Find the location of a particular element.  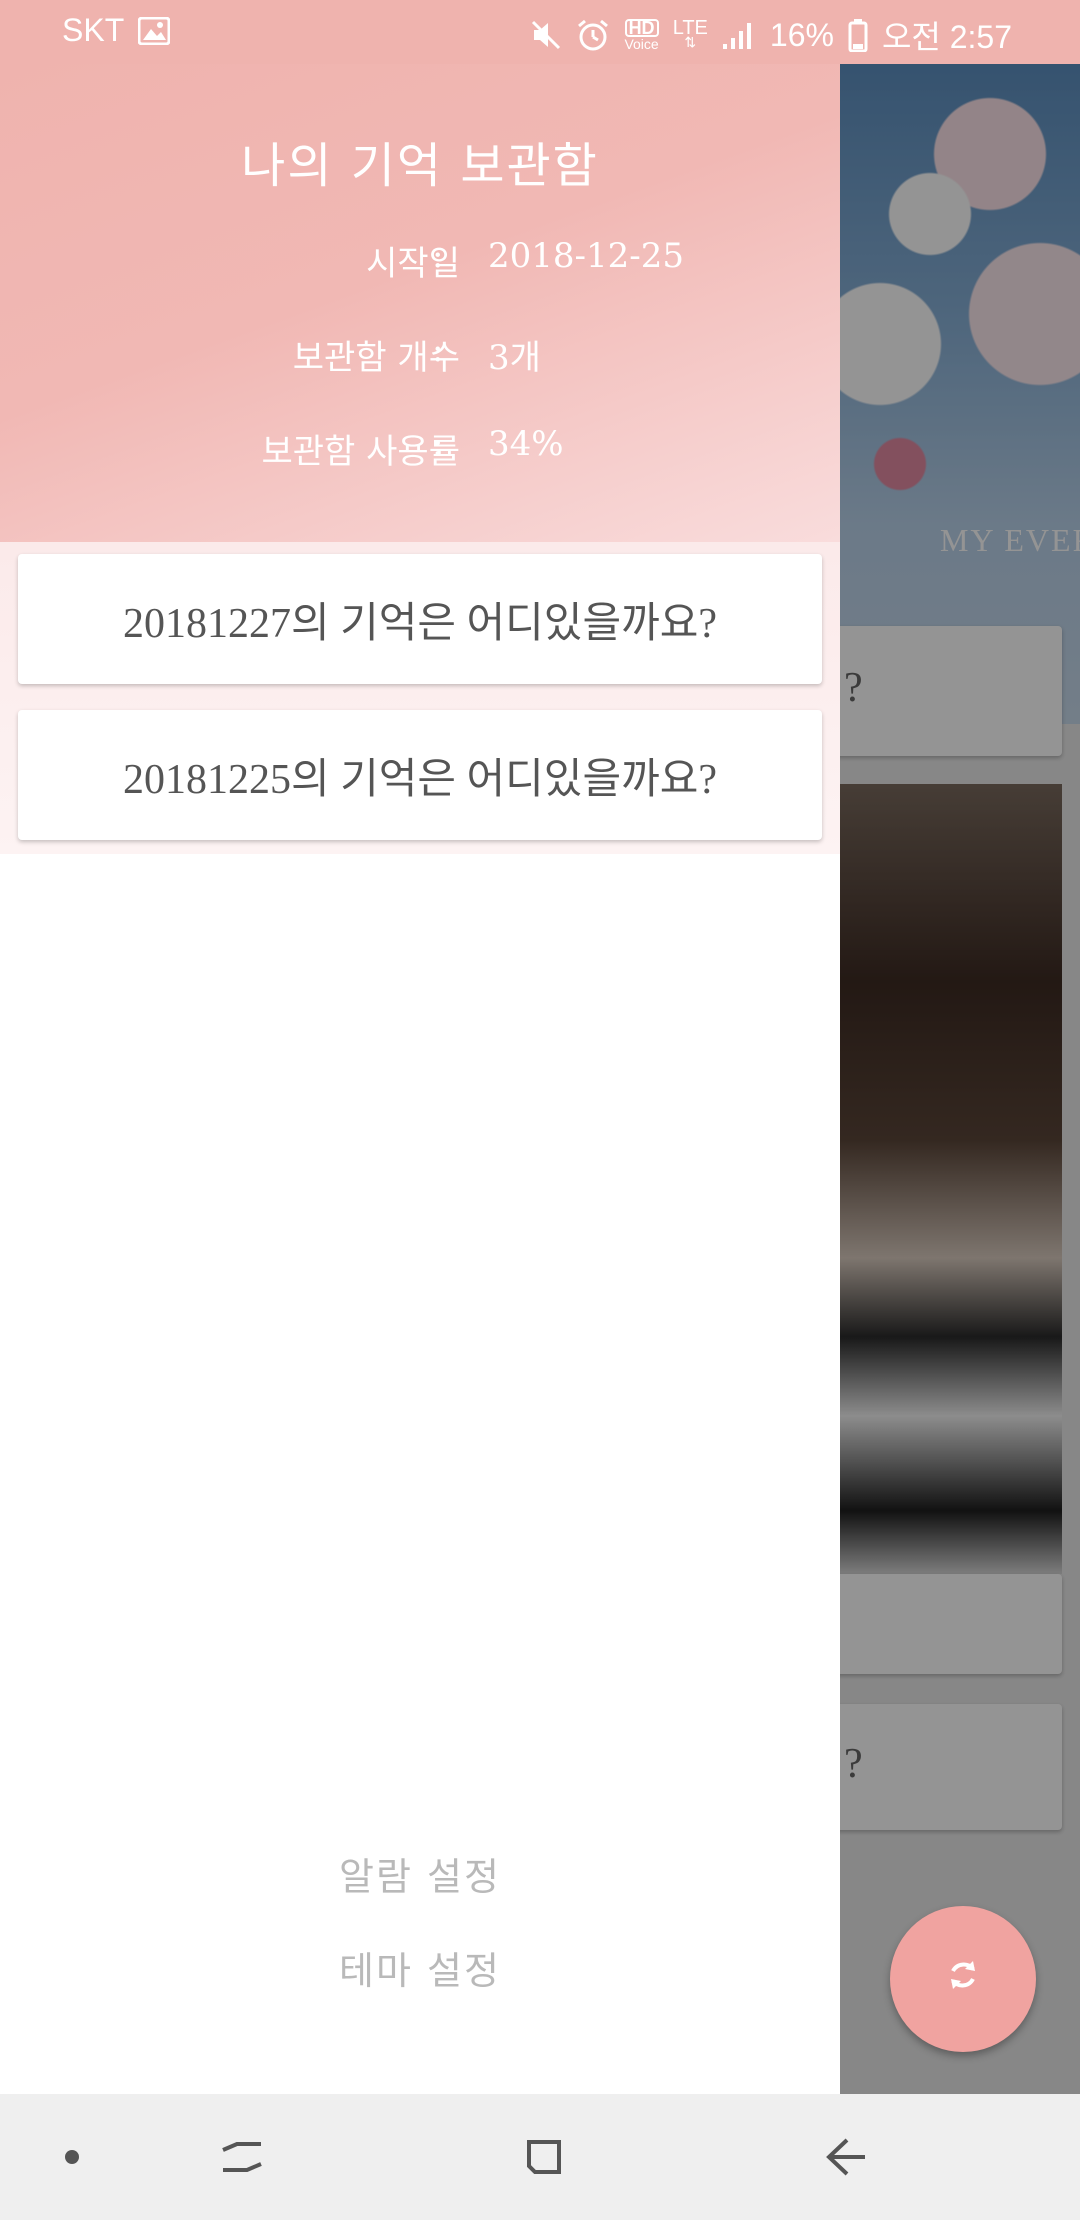

info-value: 34% is located at coordinates (526, 444).